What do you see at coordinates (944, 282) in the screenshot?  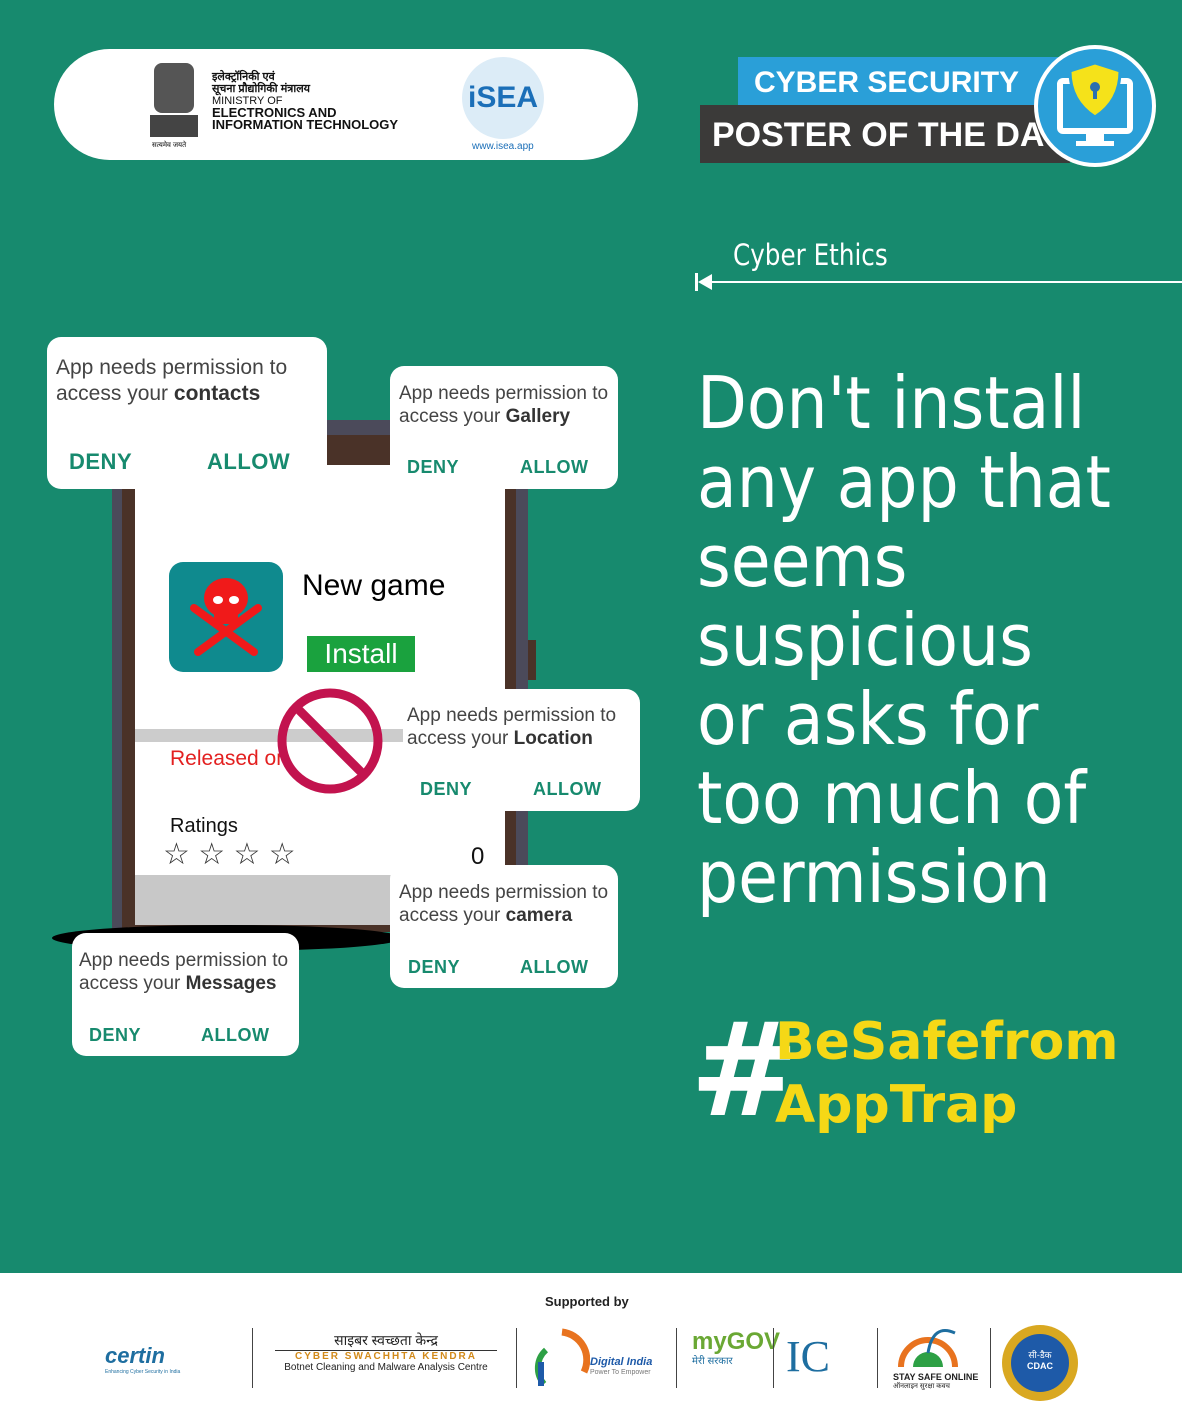 I see `category-divider` at bounding box center [944, 282].